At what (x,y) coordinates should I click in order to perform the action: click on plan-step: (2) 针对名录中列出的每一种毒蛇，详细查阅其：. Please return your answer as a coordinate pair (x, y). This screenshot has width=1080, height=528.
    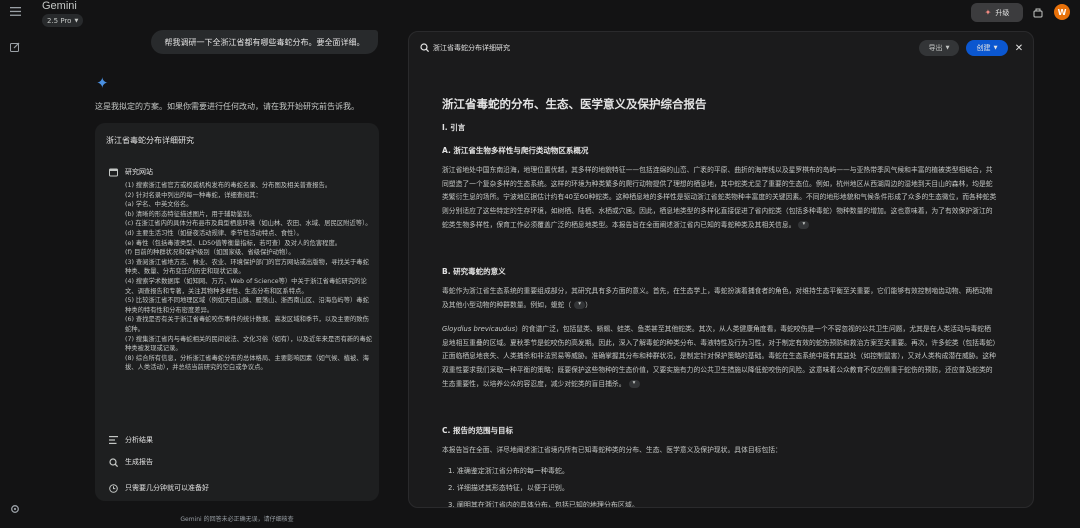
    Looking at the image, I should click on (193, 195).